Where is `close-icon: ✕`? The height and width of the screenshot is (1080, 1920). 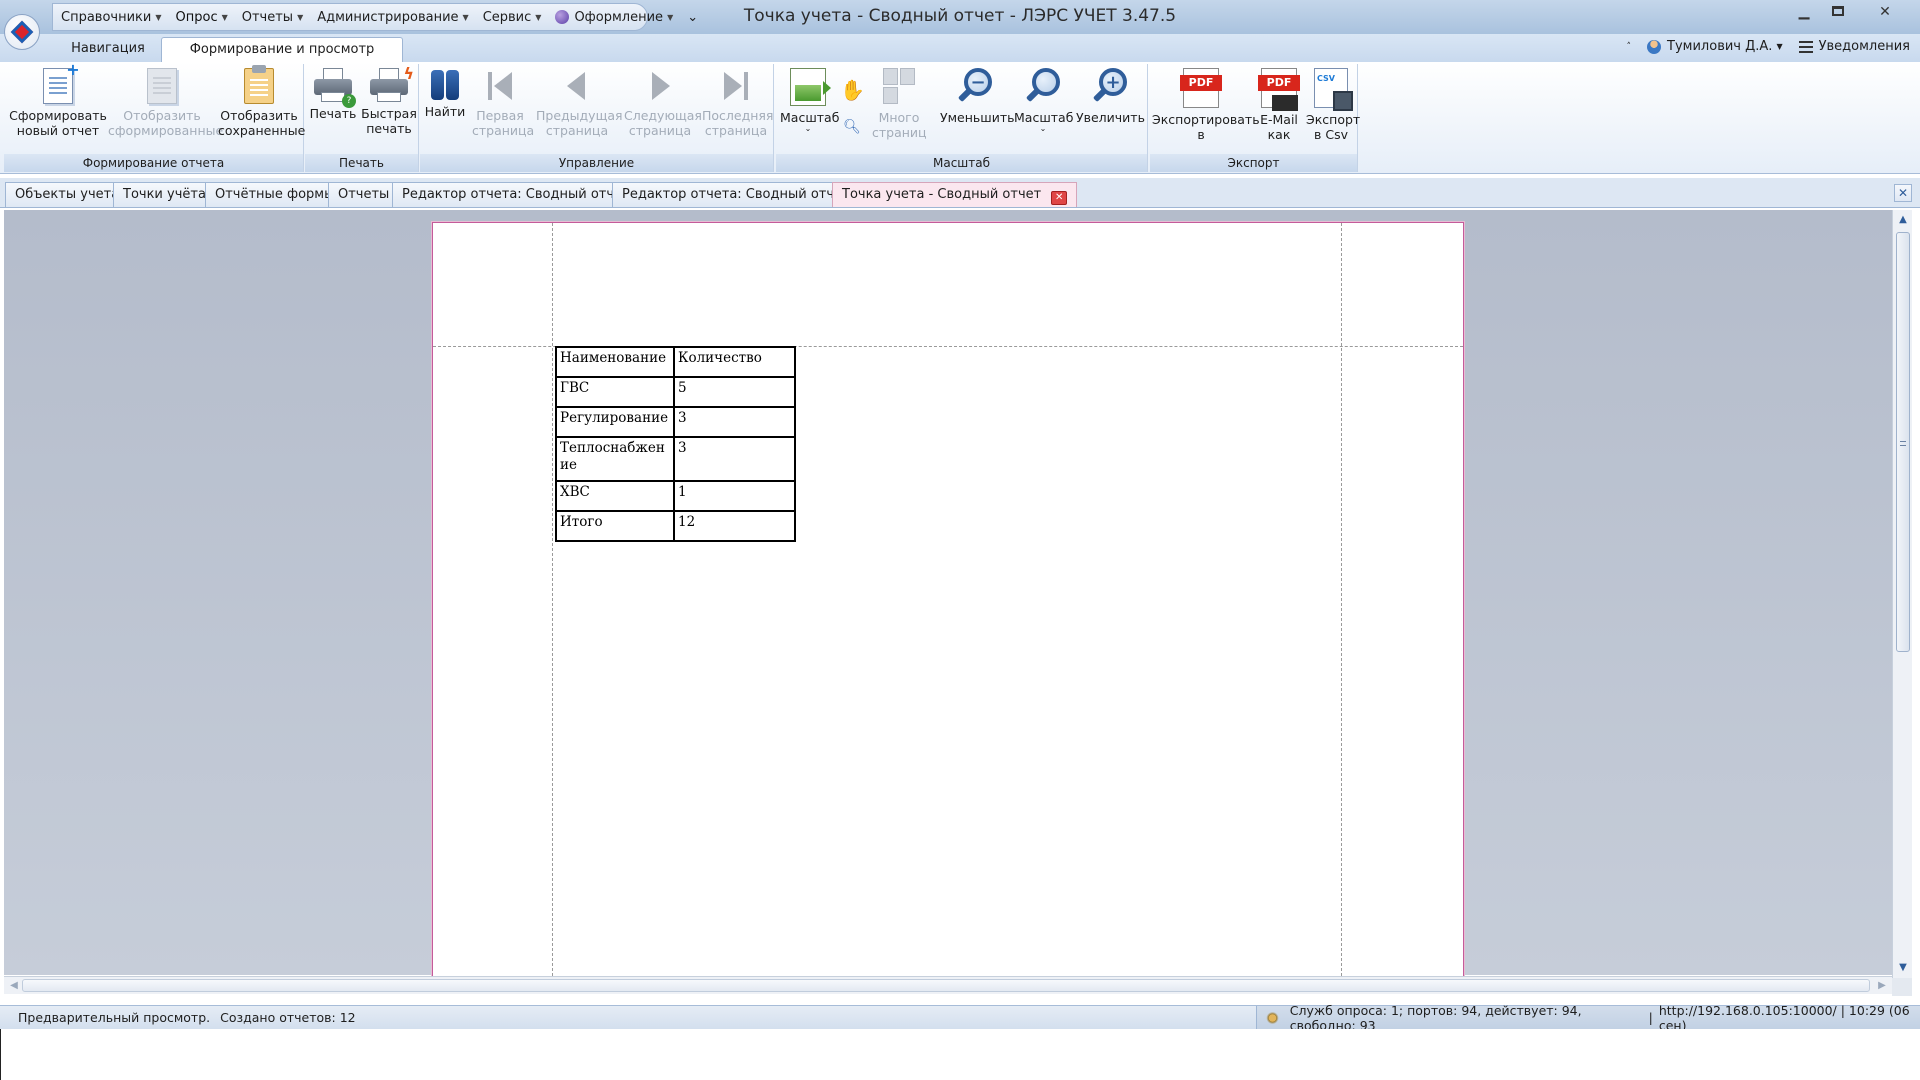
close-icon: ✕ is located at coordinates (1059, 198).